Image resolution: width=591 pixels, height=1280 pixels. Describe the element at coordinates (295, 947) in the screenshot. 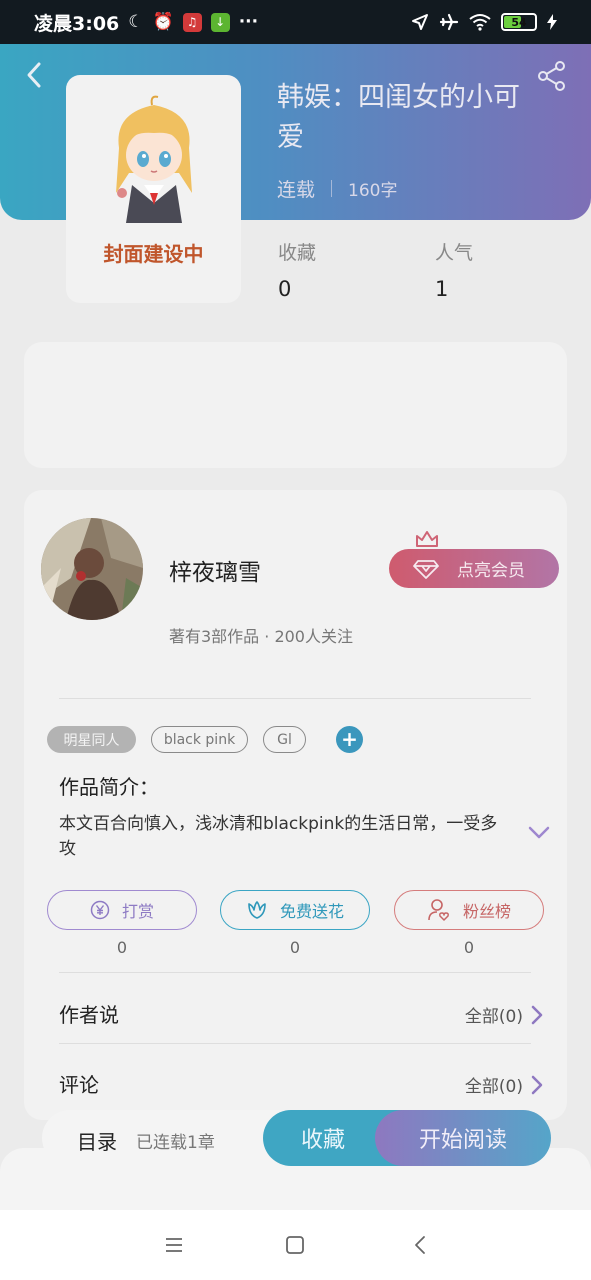

I see `flower-count: 0` at that location.